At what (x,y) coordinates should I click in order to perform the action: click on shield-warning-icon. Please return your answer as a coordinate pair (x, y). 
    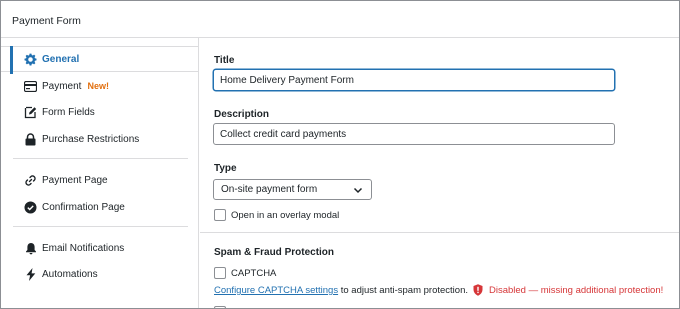
    Looking at the image, I should click on (478, 290).